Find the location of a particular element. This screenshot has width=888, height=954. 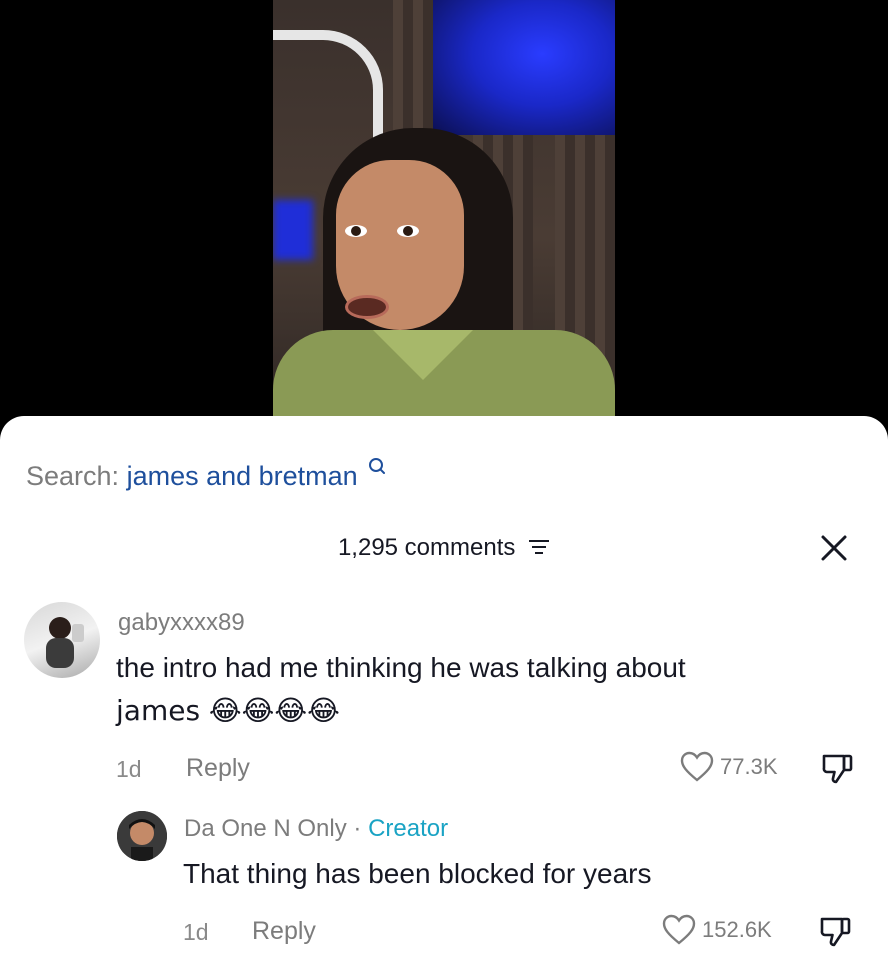

comment-text-line: james 😂😂😂😂 is located at coordinates (228, 710).